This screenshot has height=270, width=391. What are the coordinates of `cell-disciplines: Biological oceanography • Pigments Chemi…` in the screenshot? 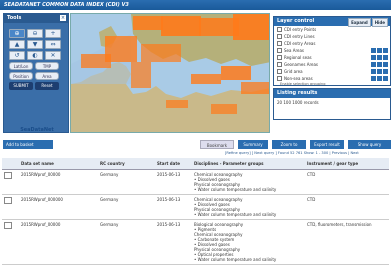 It's located at (248, 242).